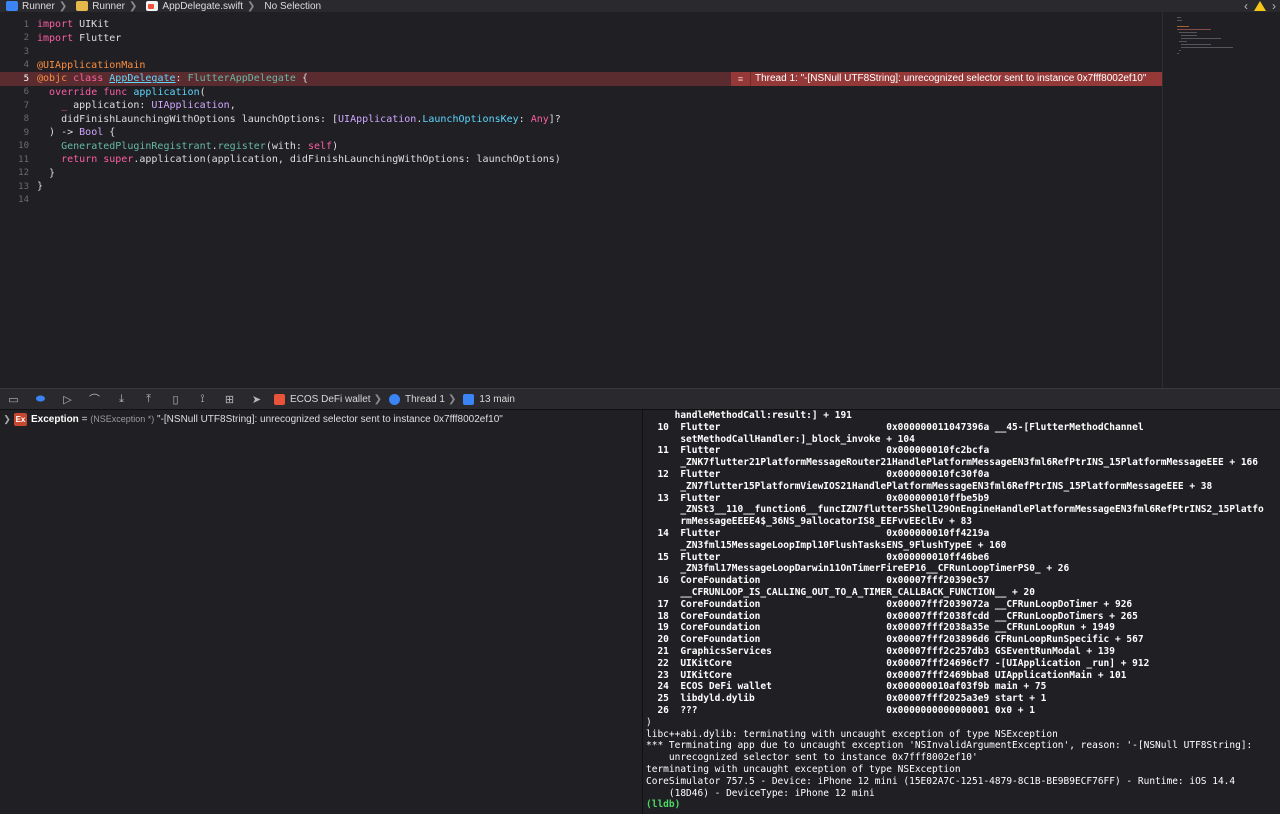 This screenshot has height=814, width=1280. What do you see at coordinates (202, 399) in the screenshot?
I see `memory-graph-button: ⟟` at bounding box center [202, 399].